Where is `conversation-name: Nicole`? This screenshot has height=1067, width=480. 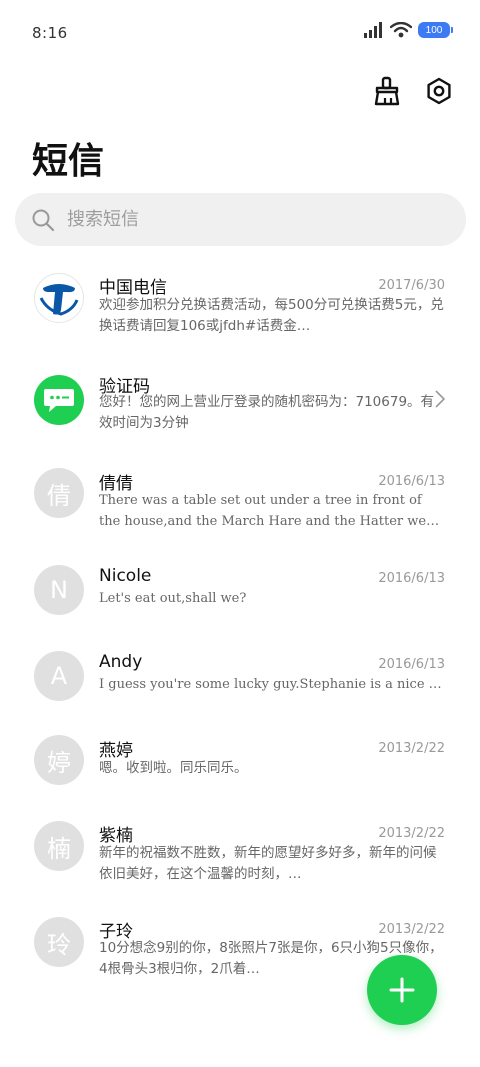 conversation-name: Nicole is located at coordinates (125, 576).